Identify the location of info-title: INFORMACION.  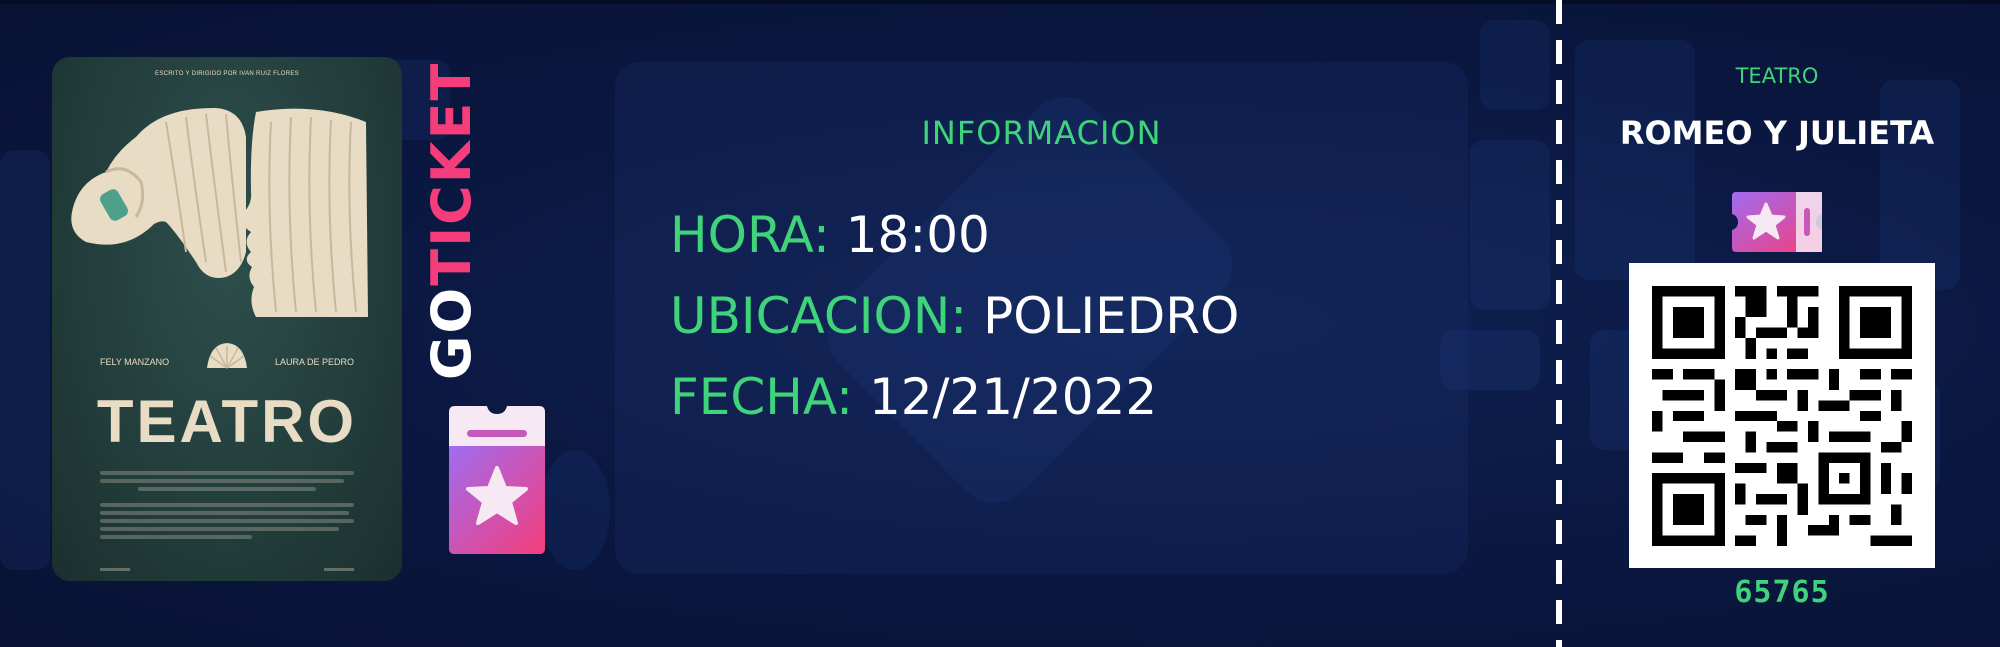
(1041, 133).